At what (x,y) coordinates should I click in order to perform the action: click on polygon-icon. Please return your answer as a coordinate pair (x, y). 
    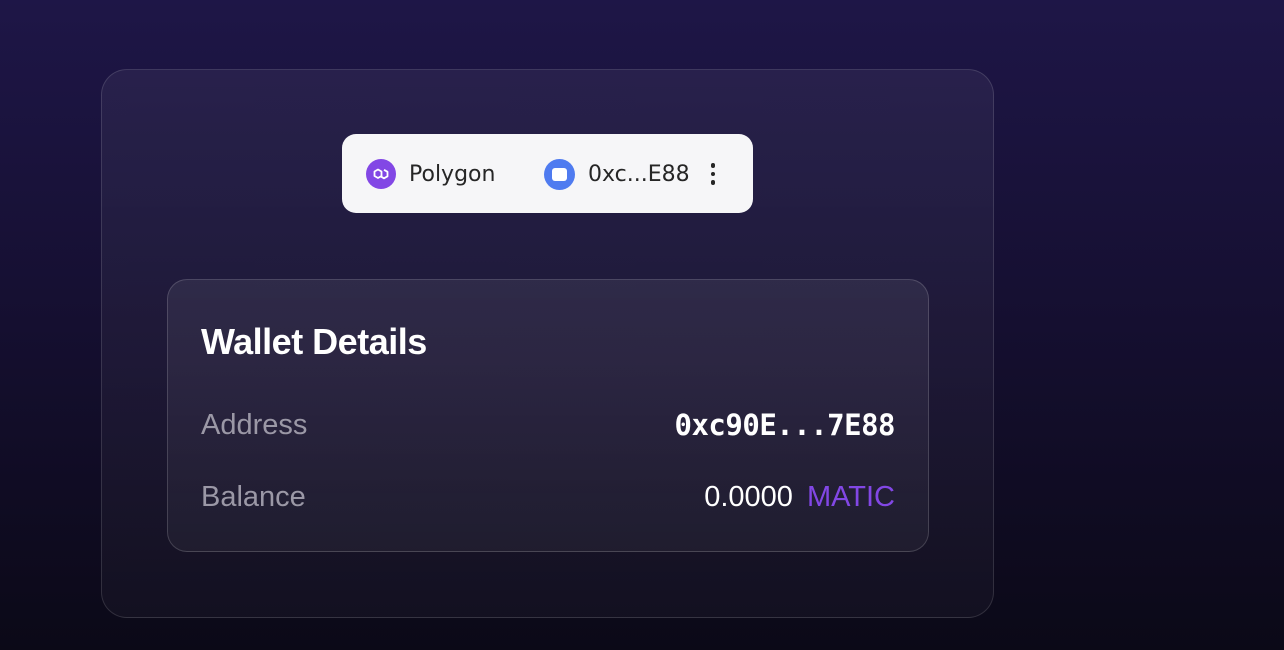
    Looking at the image, I should click on (381, 174).